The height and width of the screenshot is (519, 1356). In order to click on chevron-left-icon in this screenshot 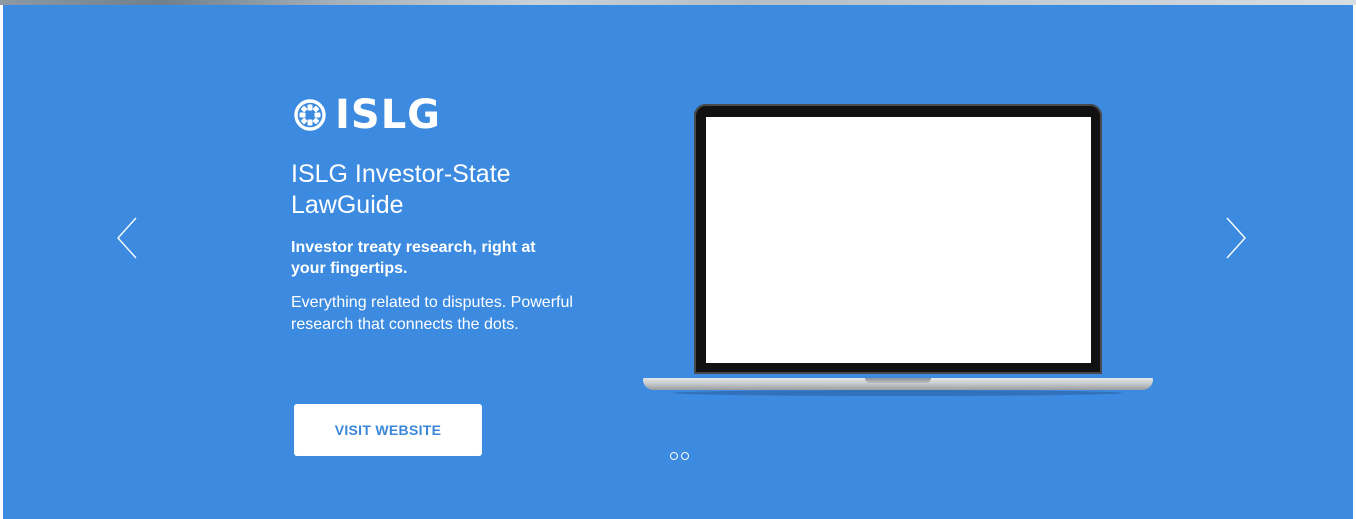, I will do `click(127, 238)`.